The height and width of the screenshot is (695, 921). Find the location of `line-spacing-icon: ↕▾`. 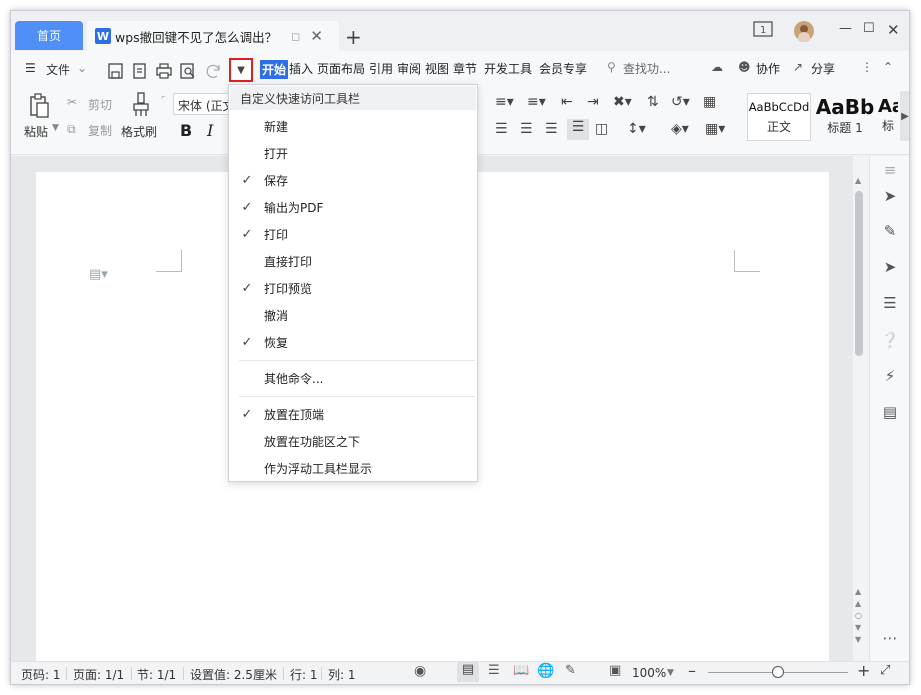

line-spacing-icon: ↕▾ is located at coordinates (636, 129).